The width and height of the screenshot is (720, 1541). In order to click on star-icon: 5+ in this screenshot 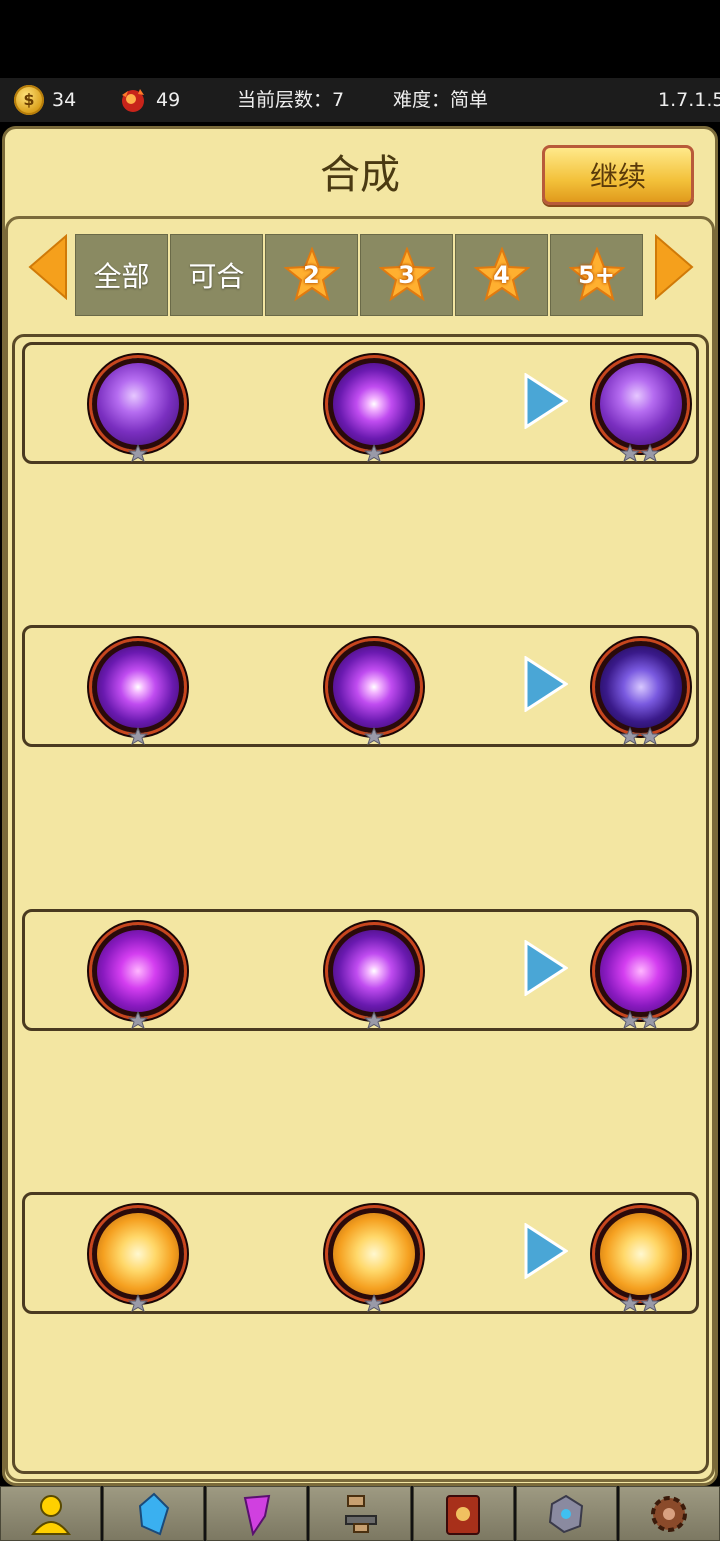, I will do `click(596, 275)`.